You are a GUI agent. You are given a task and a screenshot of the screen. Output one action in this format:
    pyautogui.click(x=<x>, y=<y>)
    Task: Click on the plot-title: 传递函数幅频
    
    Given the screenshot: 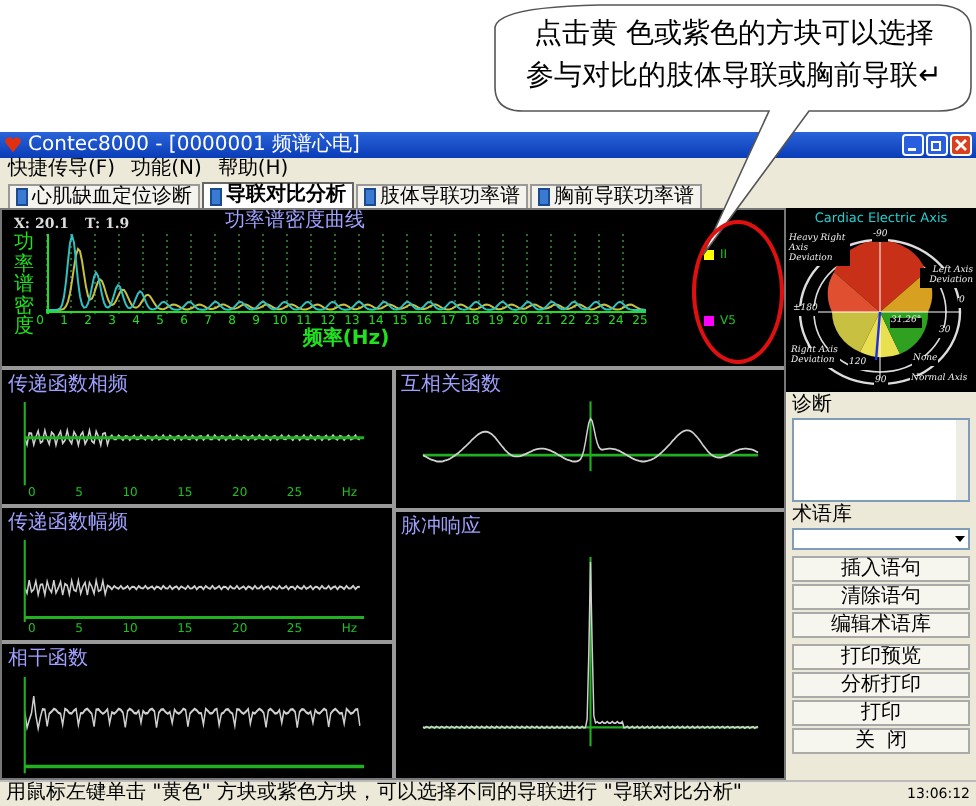 What is the action you would take?
    pyautogui.click(x=69, y=522)
    